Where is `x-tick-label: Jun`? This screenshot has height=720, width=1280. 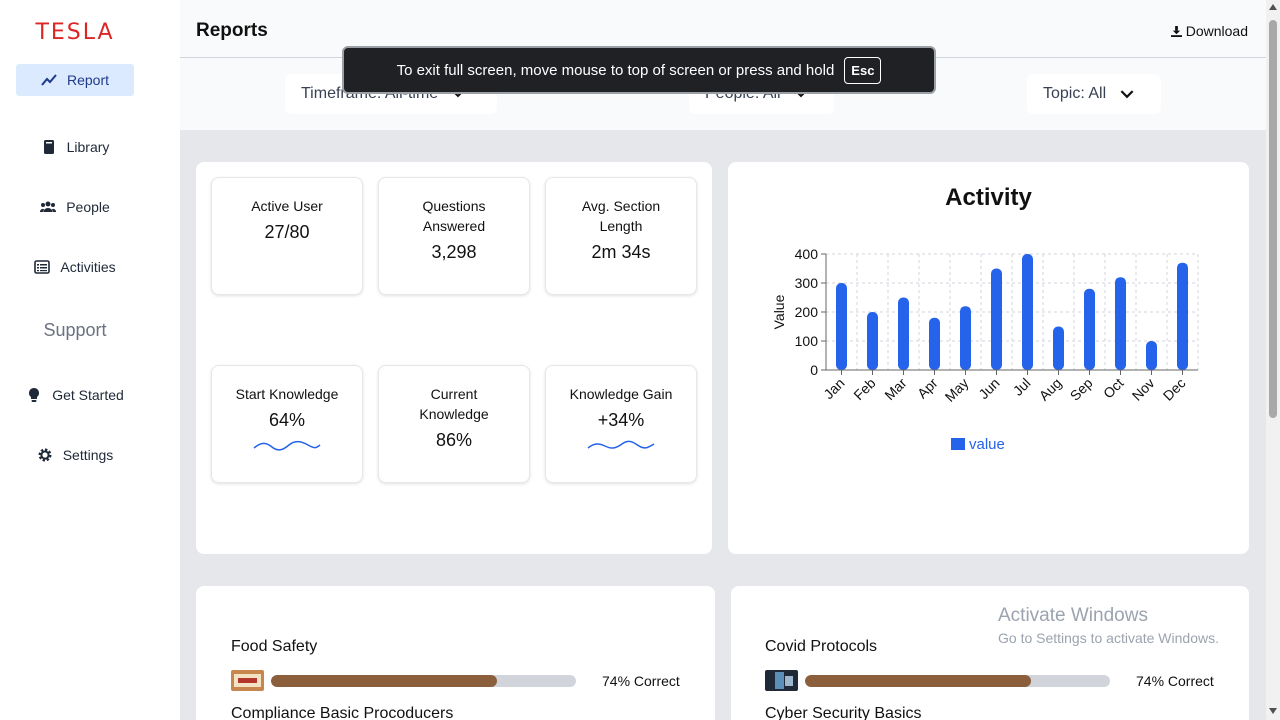 x-tick-label: Jun is located at coordinates (988, 388).